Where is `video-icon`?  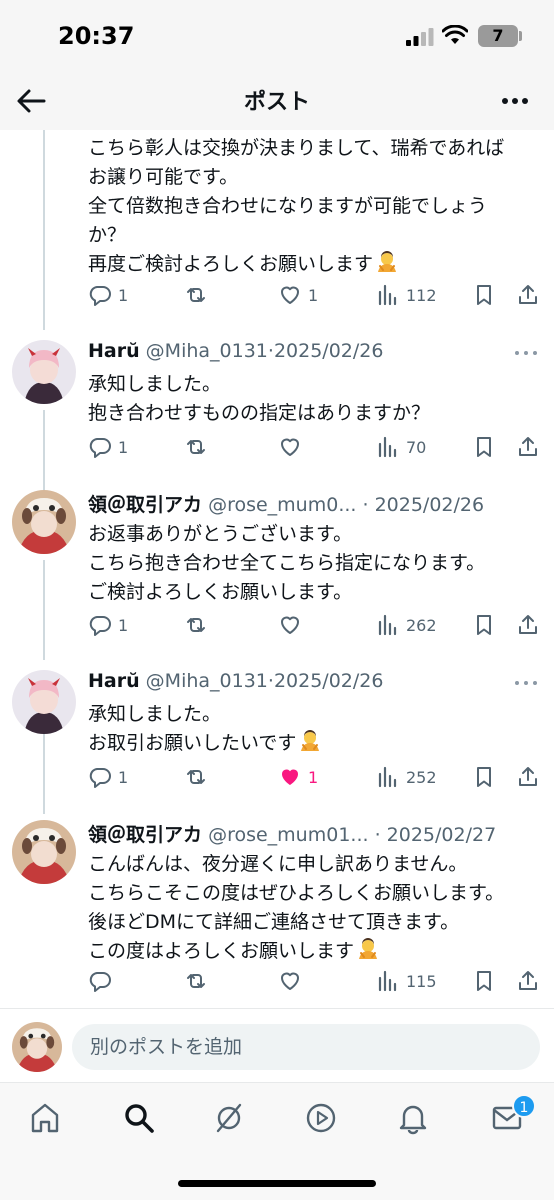
video-icon is located at coordinates (321, 1118).